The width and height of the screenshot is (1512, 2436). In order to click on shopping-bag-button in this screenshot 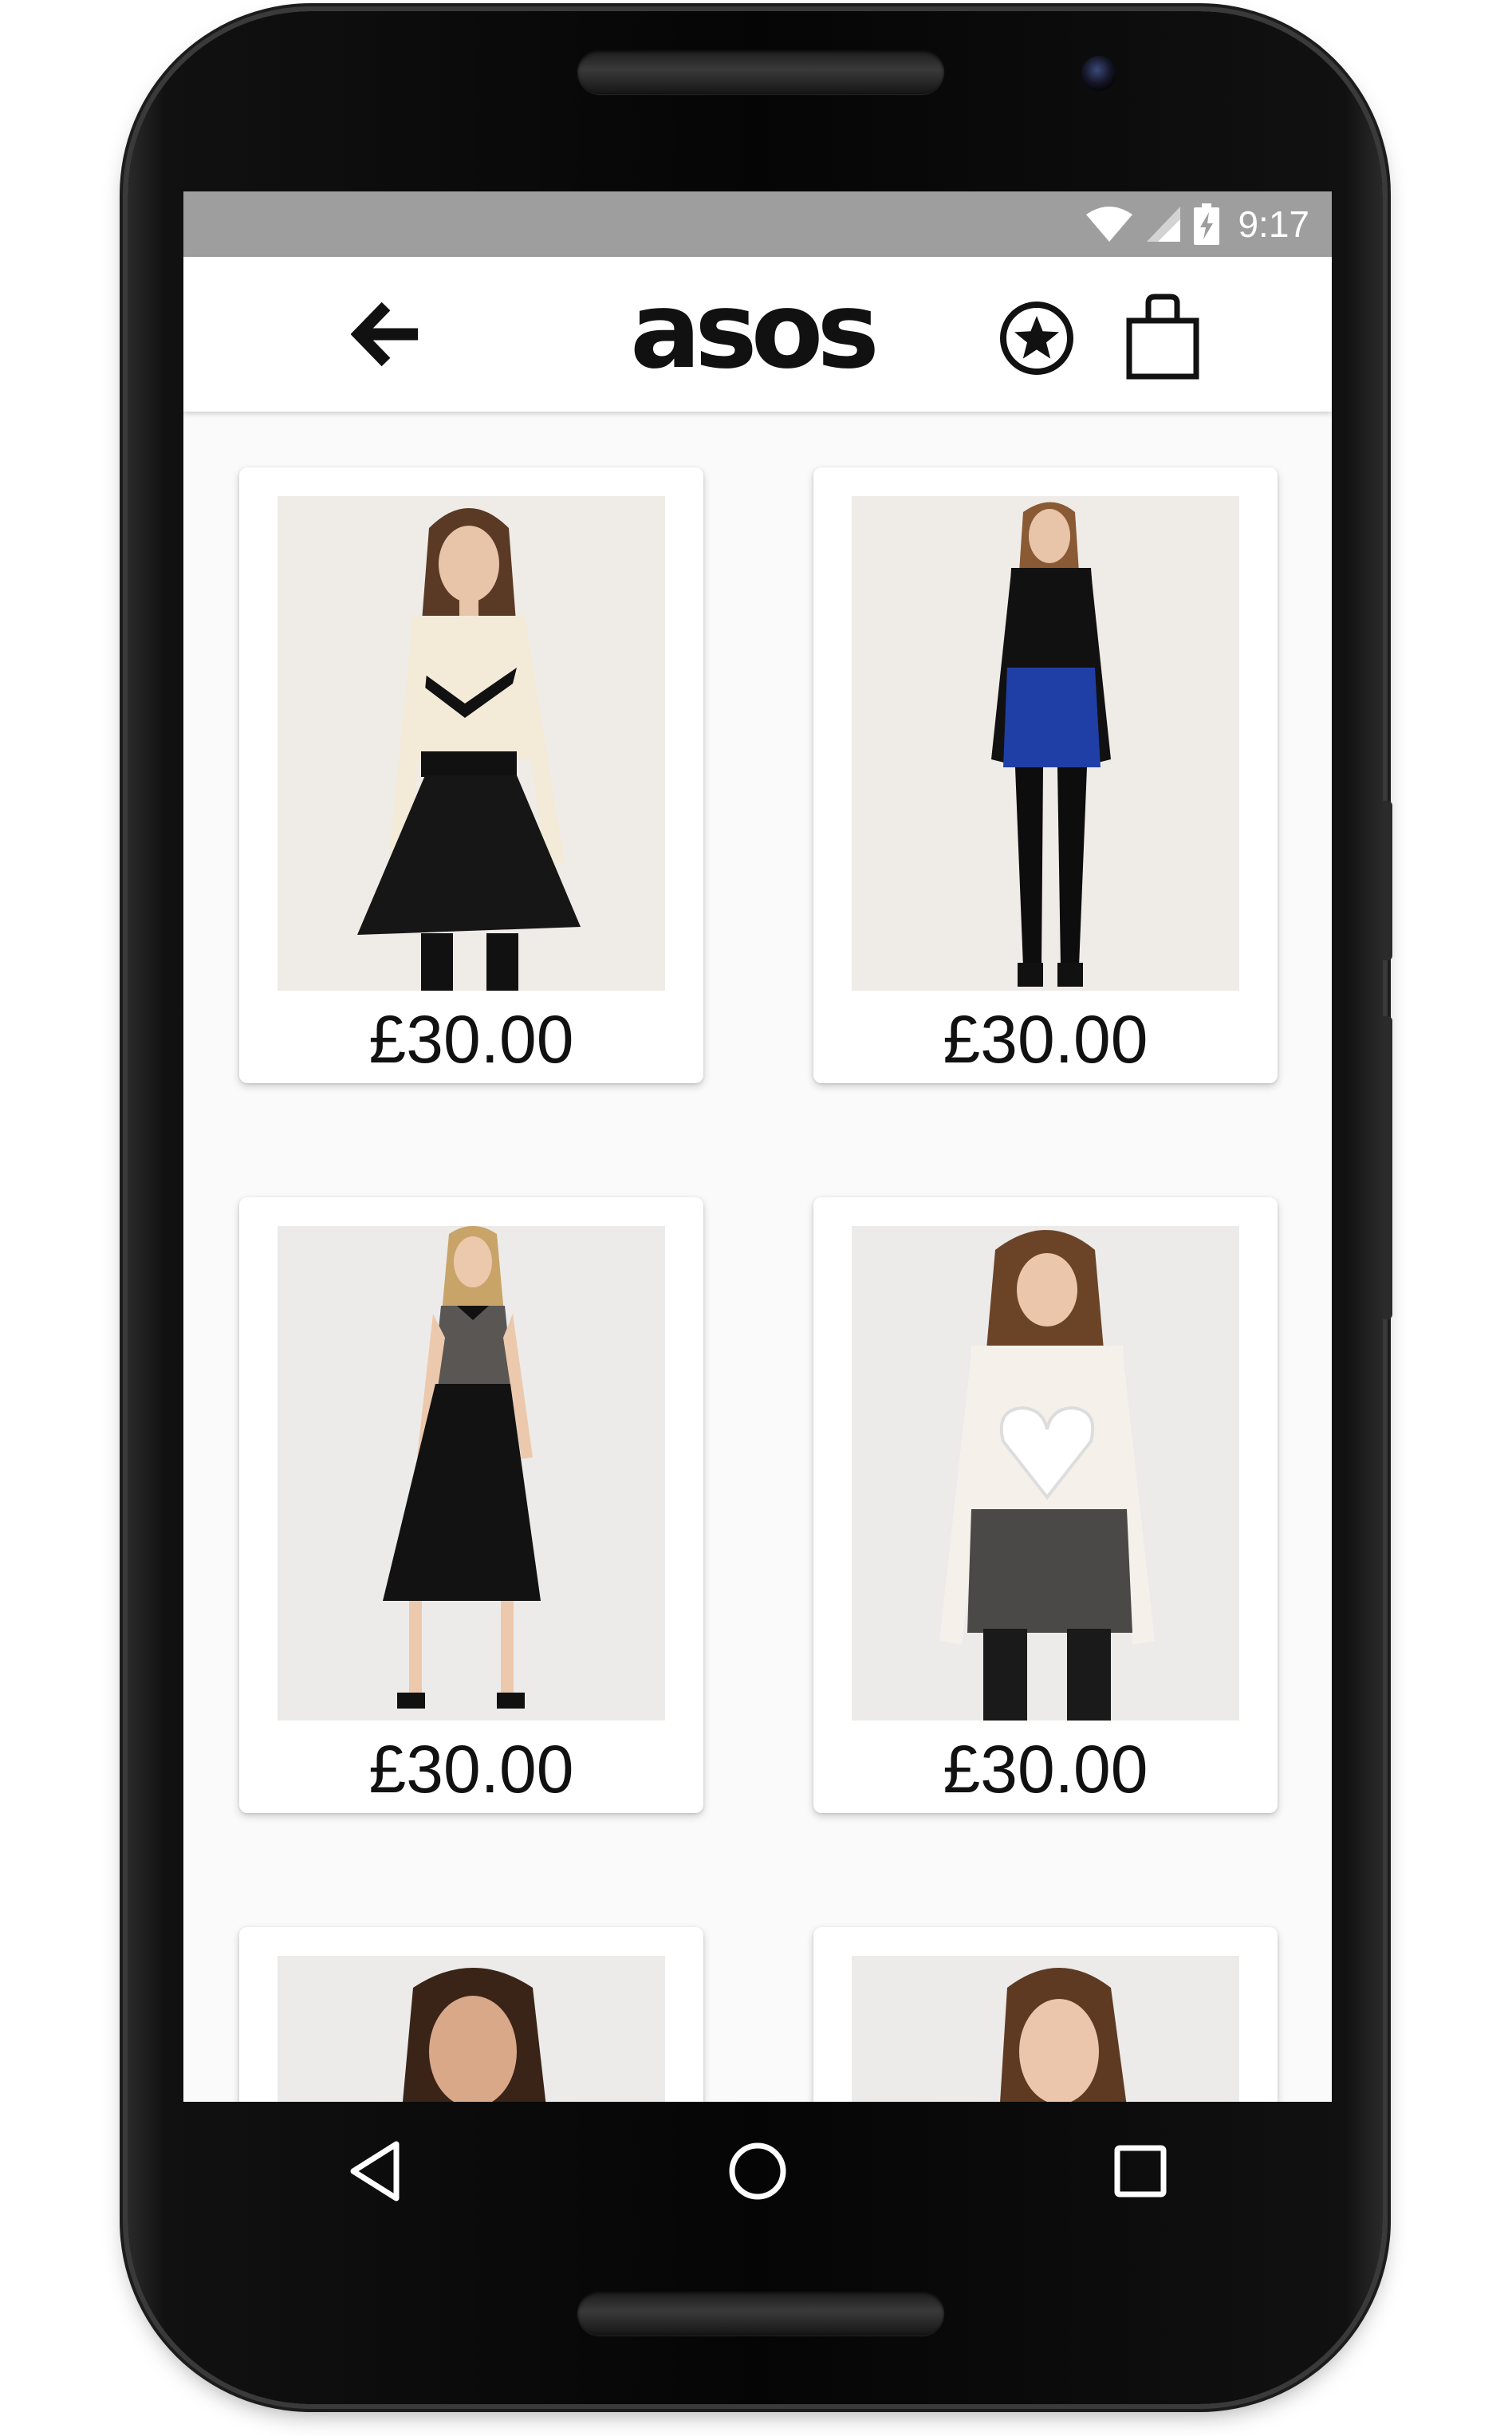, I will do `click(1162, 337)`.